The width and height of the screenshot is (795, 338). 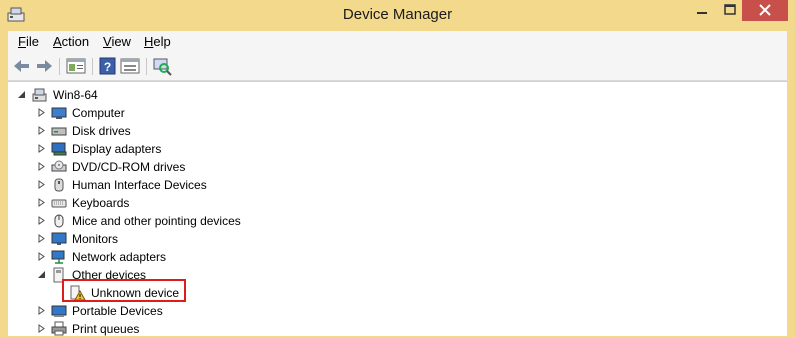 I want to click on display-adapter-icon, so click(x=59, y=149).